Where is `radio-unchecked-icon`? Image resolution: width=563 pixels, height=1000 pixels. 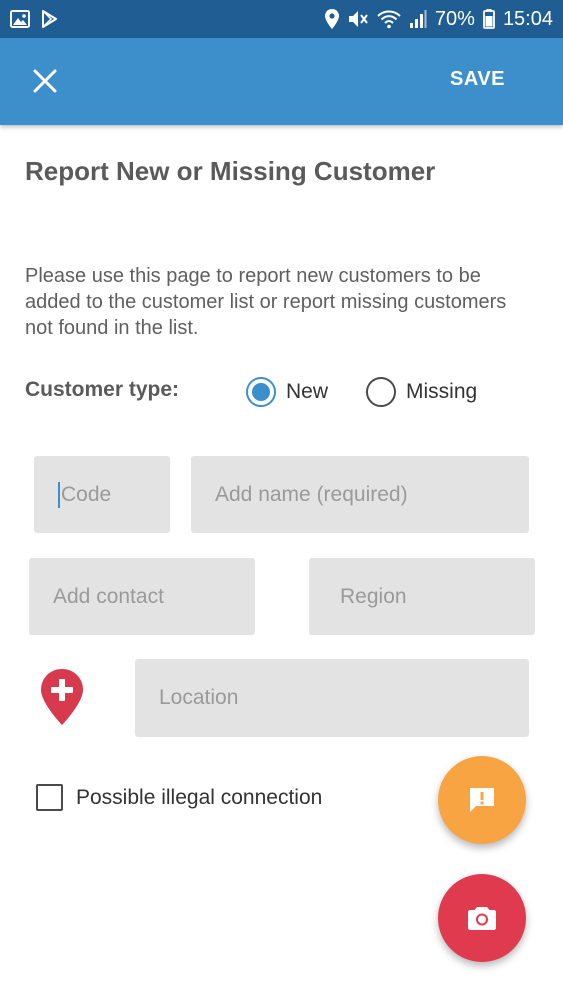 radio-unchecked-icon is located at coordinates (381, 392).